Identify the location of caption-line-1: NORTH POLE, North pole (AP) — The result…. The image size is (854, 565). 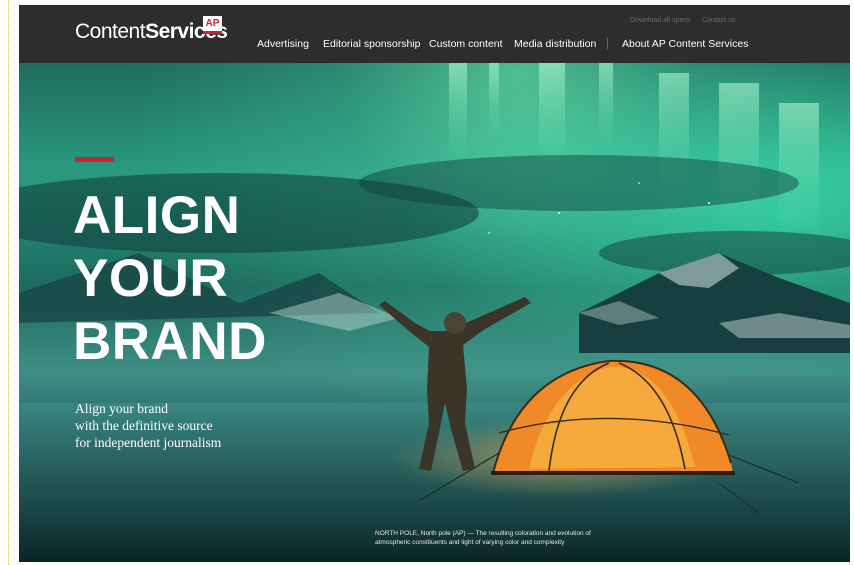
(483, 533).